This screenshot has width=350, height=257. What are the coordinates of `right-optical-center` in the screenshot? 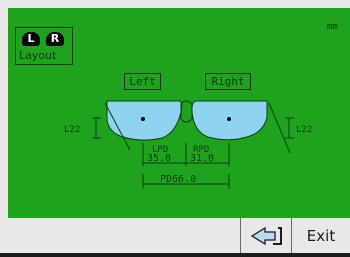 It's located at (229, 119).